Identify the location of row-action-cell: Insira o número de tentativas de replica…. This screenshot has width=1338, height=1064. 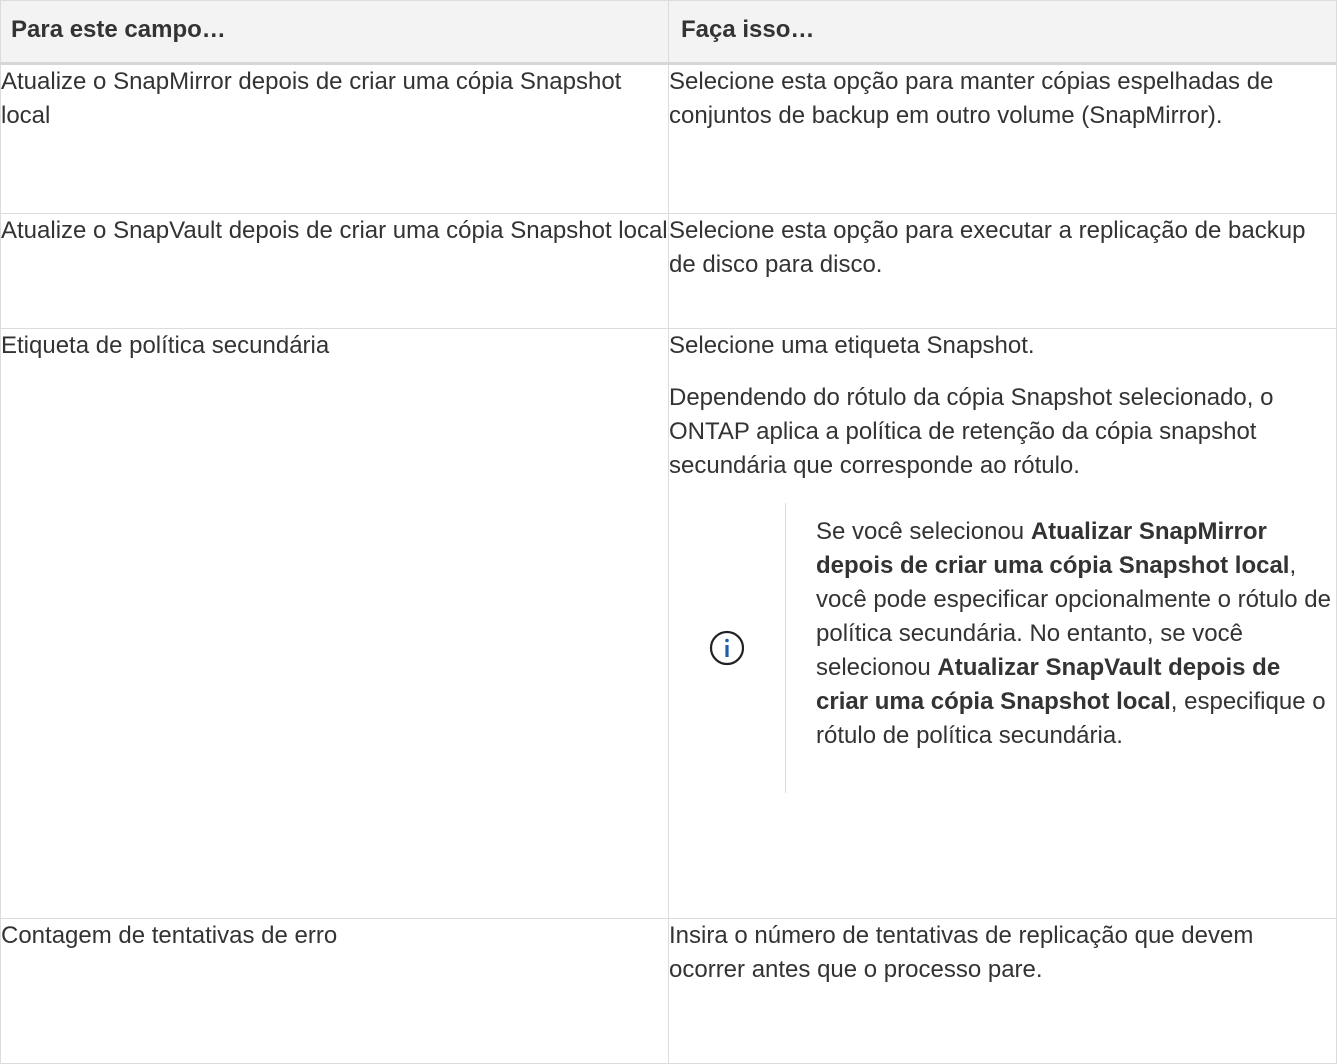
(1002, 991).